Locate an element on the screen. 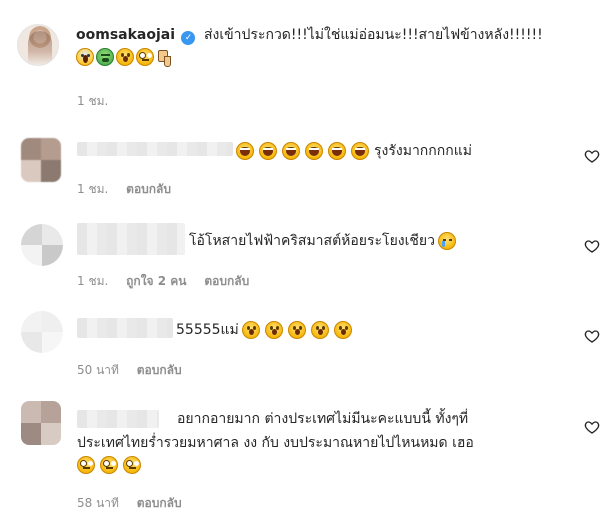  comment-meta: 1 ชม. ถูกใจ 2 คน ตอบกลับ is located at coordinates (170, 281).